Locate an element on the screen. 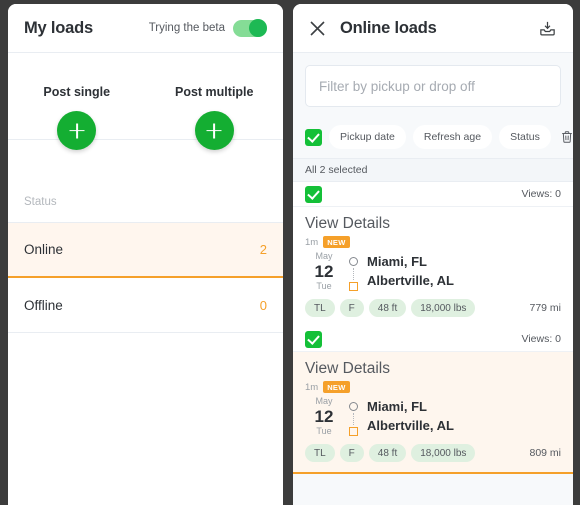  beta-toggle-label: Trying the beta is located at coordinates (186, 28).